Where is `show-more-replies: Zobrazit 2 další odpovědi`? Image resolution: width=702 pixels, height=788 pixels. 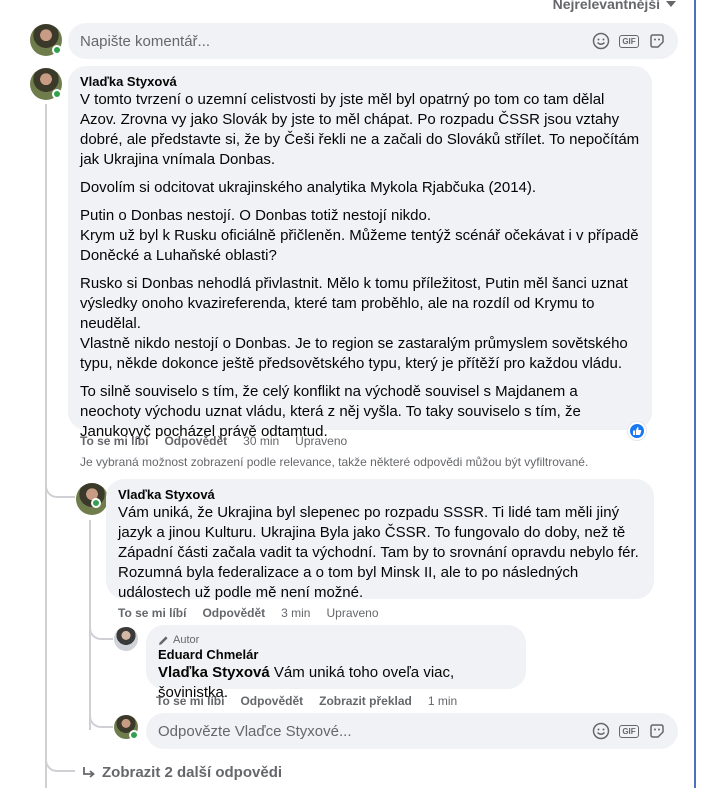 show-more-replies: Zobrazit 2 další odpovědi is located at coordinates (182, 772).